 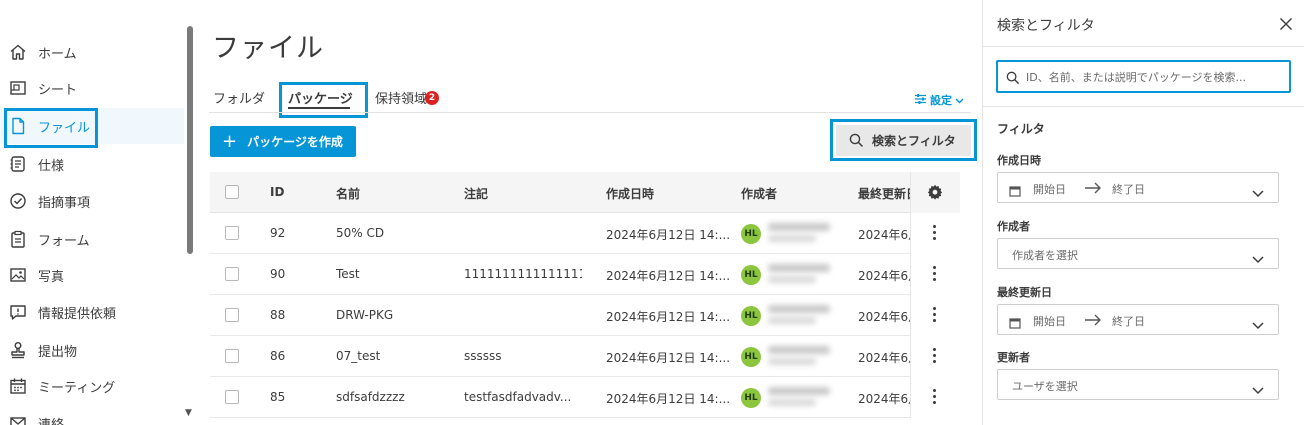 I want to click on column-settings-cell, so click(x=935, y=192).